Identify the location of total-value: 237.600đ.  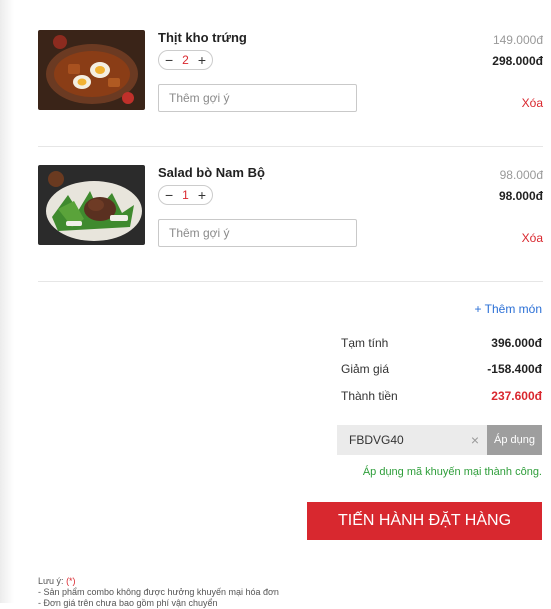
(516, 396).